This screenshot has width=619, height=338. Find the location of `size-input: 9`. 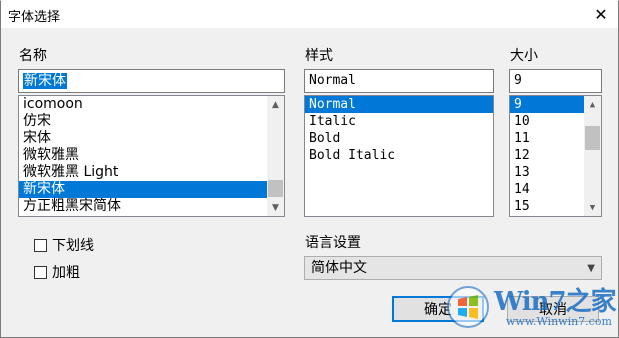

size-input: 9 is located at coordinates (555, 81).